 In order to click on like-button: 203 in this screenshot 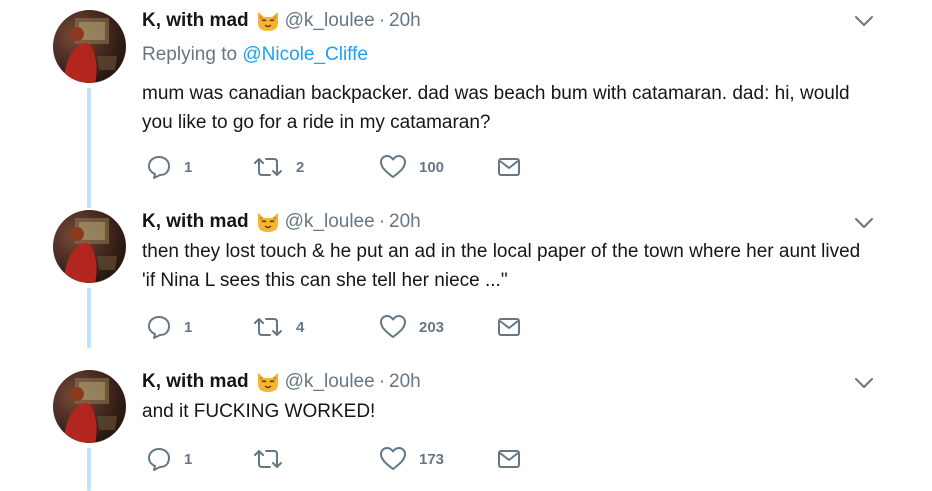, I will do `click(411, 327)`.